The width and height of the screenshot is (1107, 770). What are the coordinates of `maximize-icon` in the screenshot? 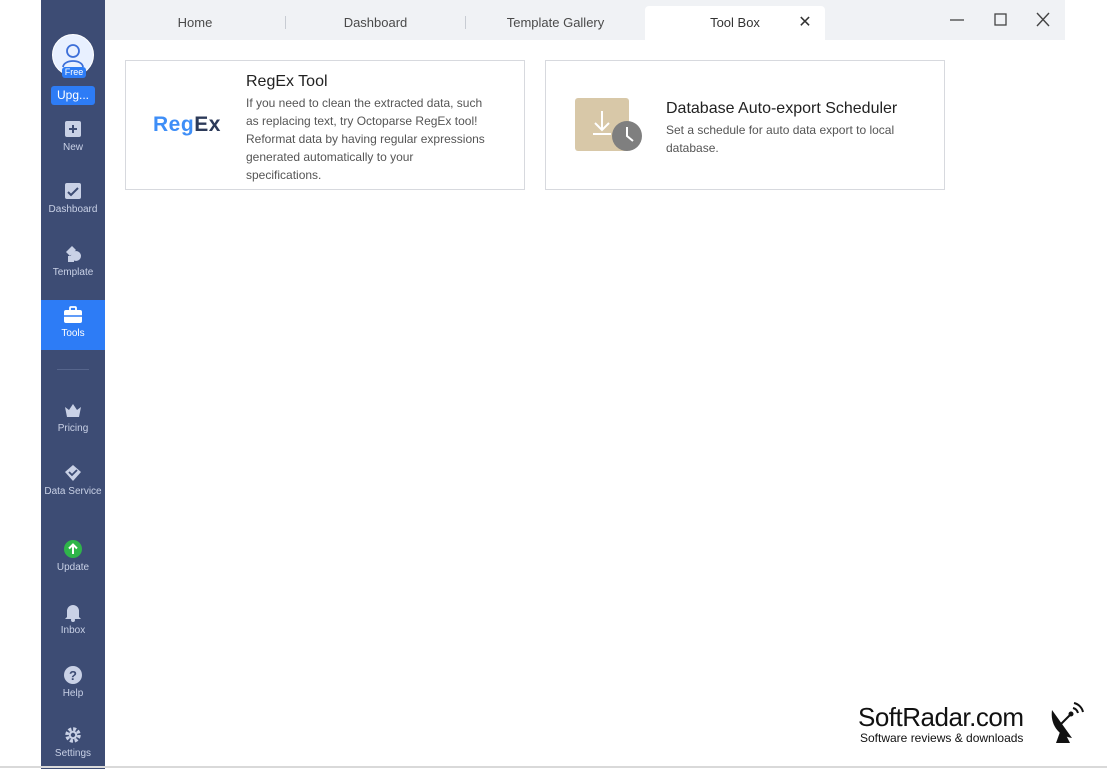 It's located at (1000, 20).